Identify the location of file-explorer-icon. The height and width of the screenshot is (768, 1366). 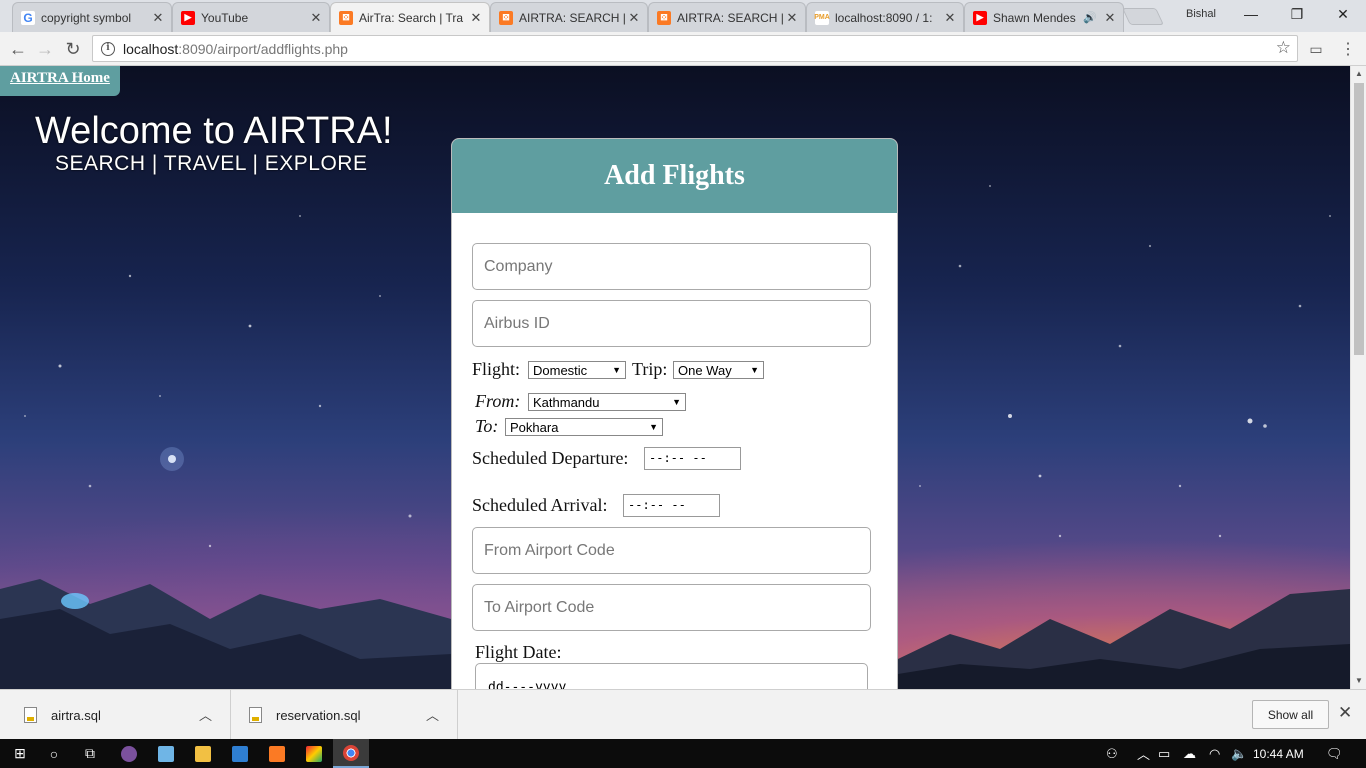
(203, 753).